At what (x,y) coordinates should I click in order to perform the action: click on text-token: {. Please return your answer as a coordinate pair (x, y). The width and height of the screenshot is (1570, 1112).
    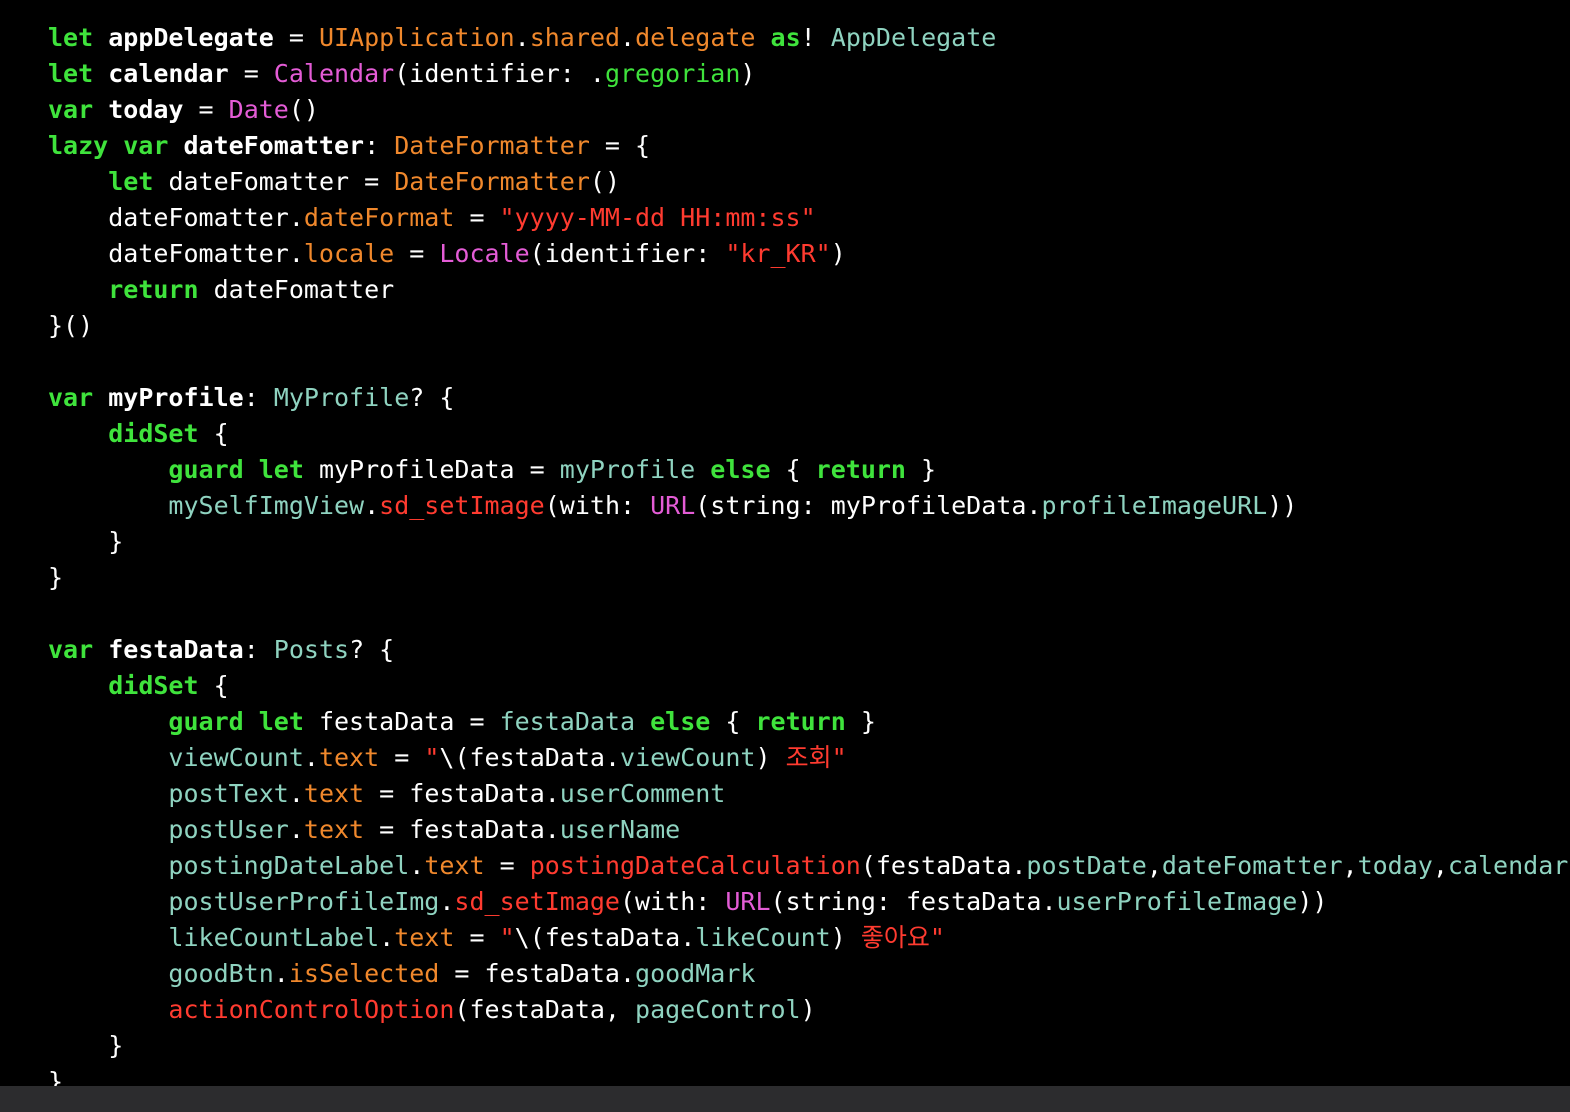
    Looking at the image, I should click on (733, 721).